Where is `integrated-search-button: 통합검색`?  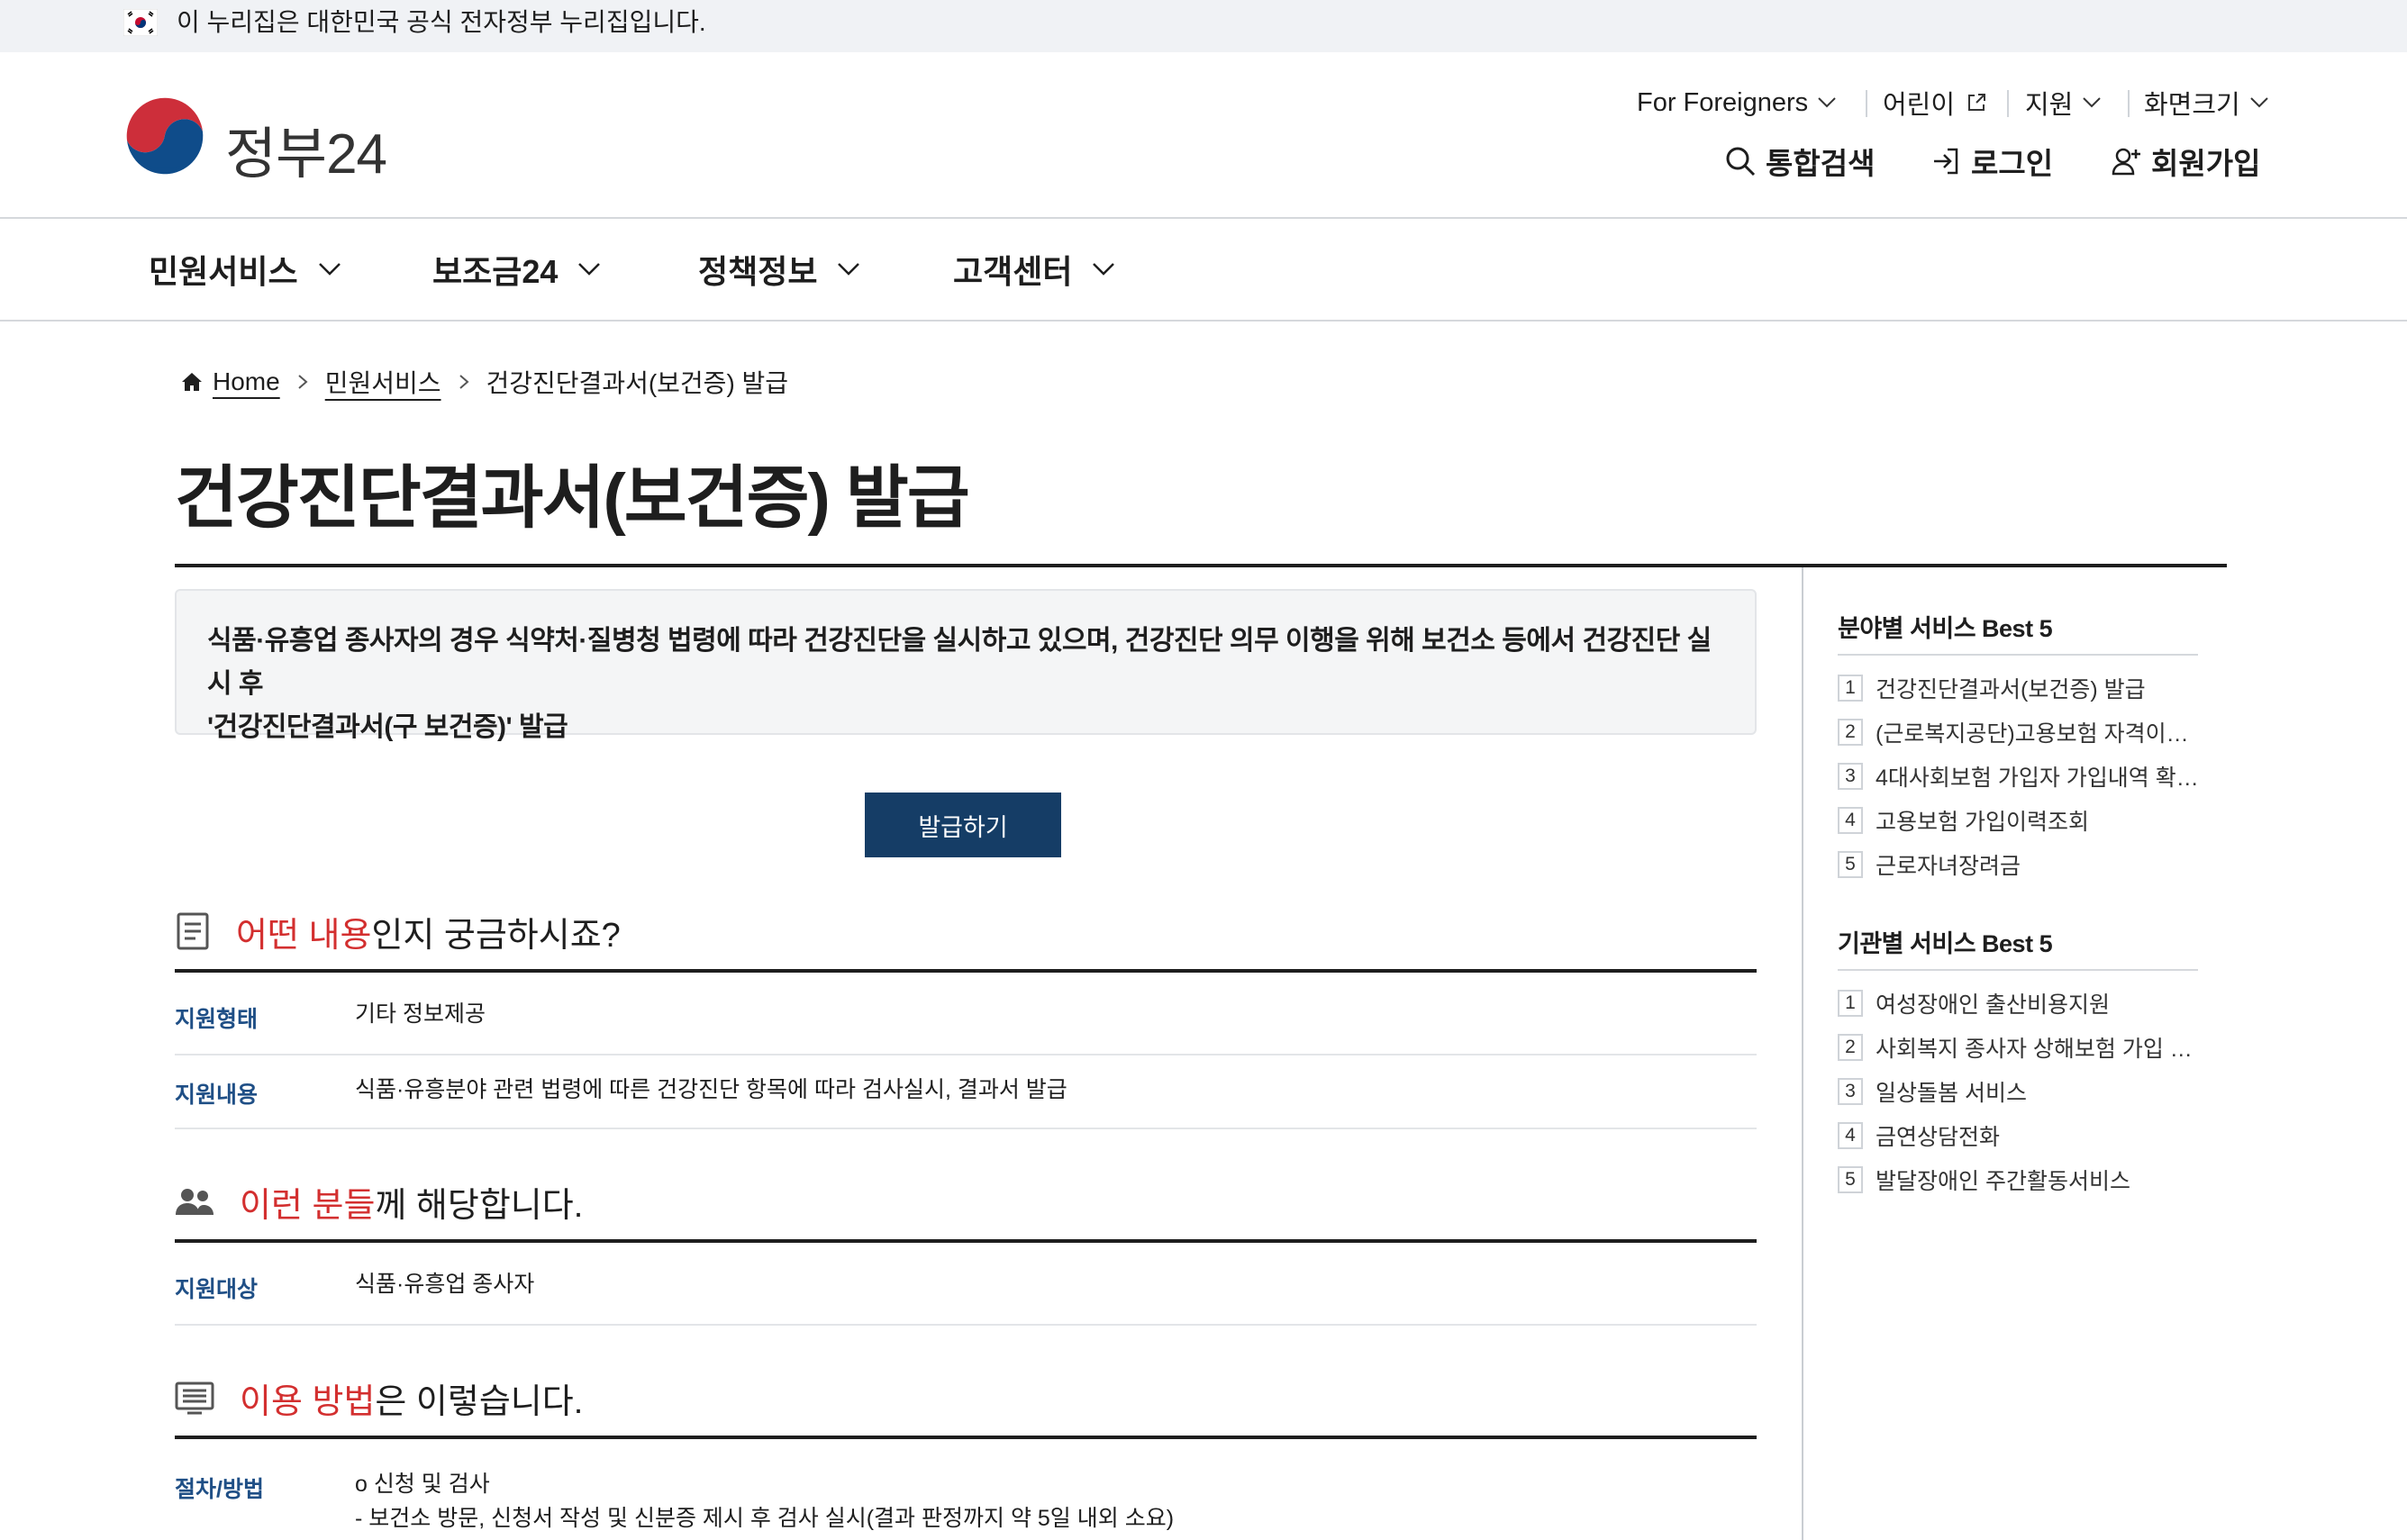
integrated-search-button: 통합검색 is located at coordinates (1799, 161).